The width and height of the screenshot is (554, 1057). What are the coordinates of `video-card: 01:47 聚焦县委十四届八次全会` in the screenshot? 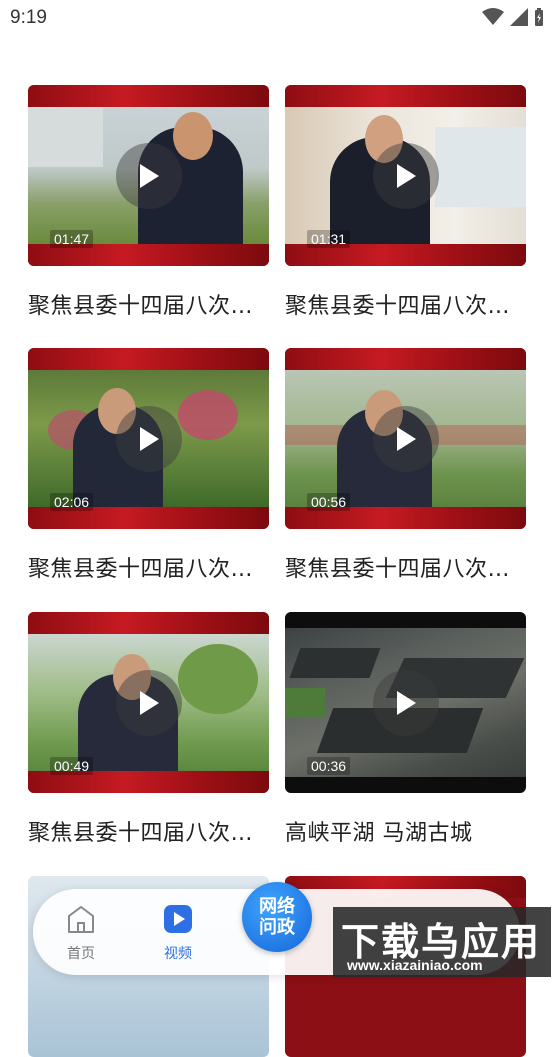 It's located at (148, 202).